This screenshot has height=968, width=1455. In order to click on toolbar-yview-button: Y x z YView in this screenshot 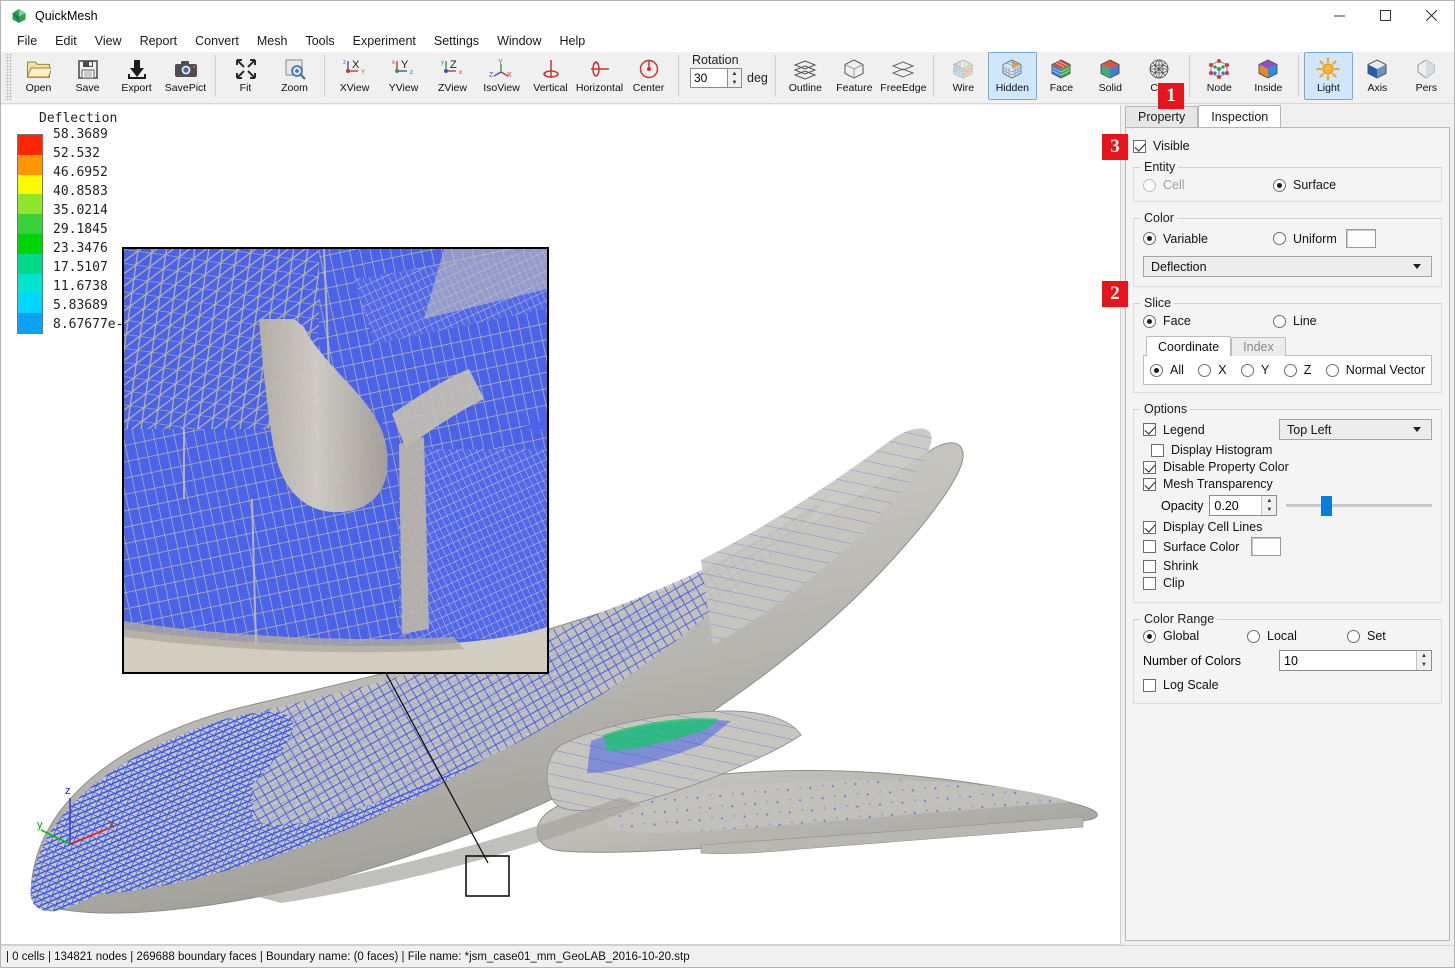, I will do `click(403, 76)`.